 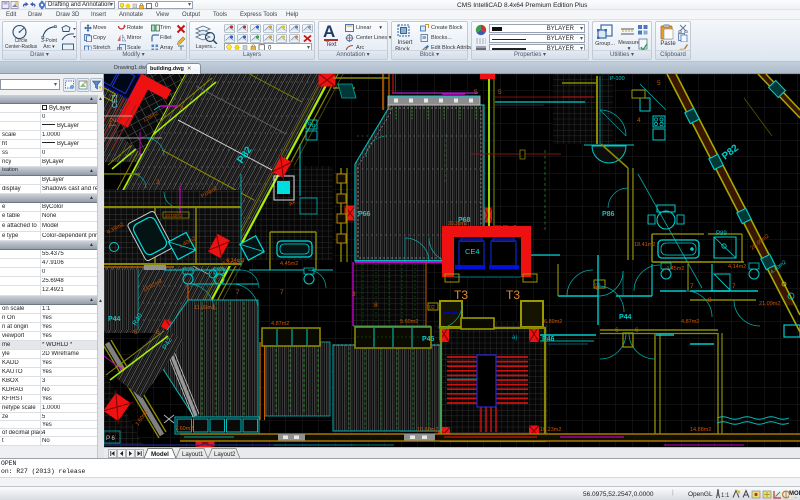 I want to click on svg-text: 1:1, so click(x=725, y=496).